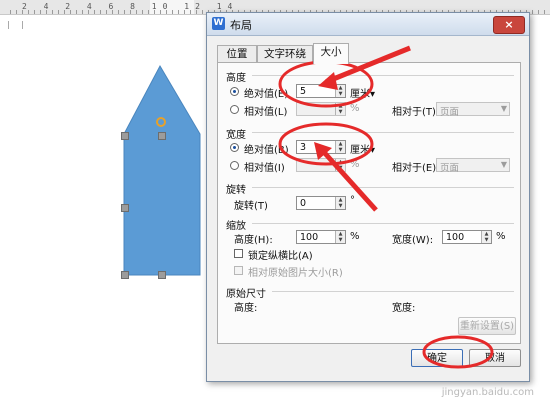  Describe the element at coordinates (266, 112) in the screenshot. I see `height-relative-label: 相对值(L)` at that location.